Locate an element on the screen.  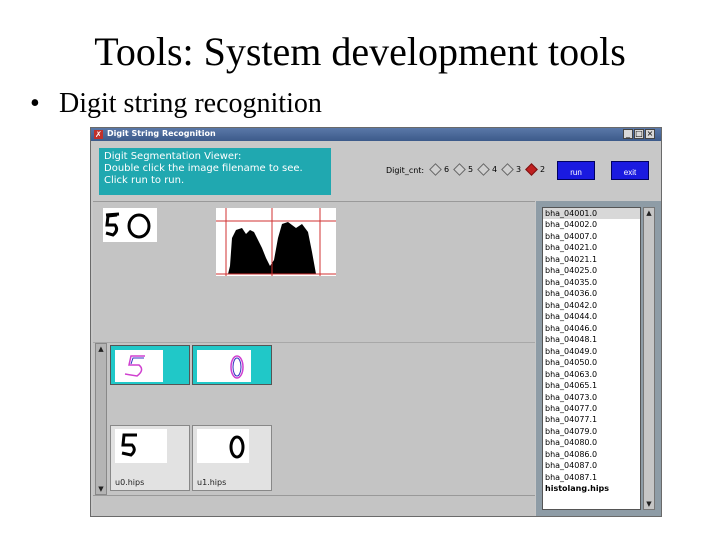
digit-card-2: u1.hips is located at coordinates (232, 458).